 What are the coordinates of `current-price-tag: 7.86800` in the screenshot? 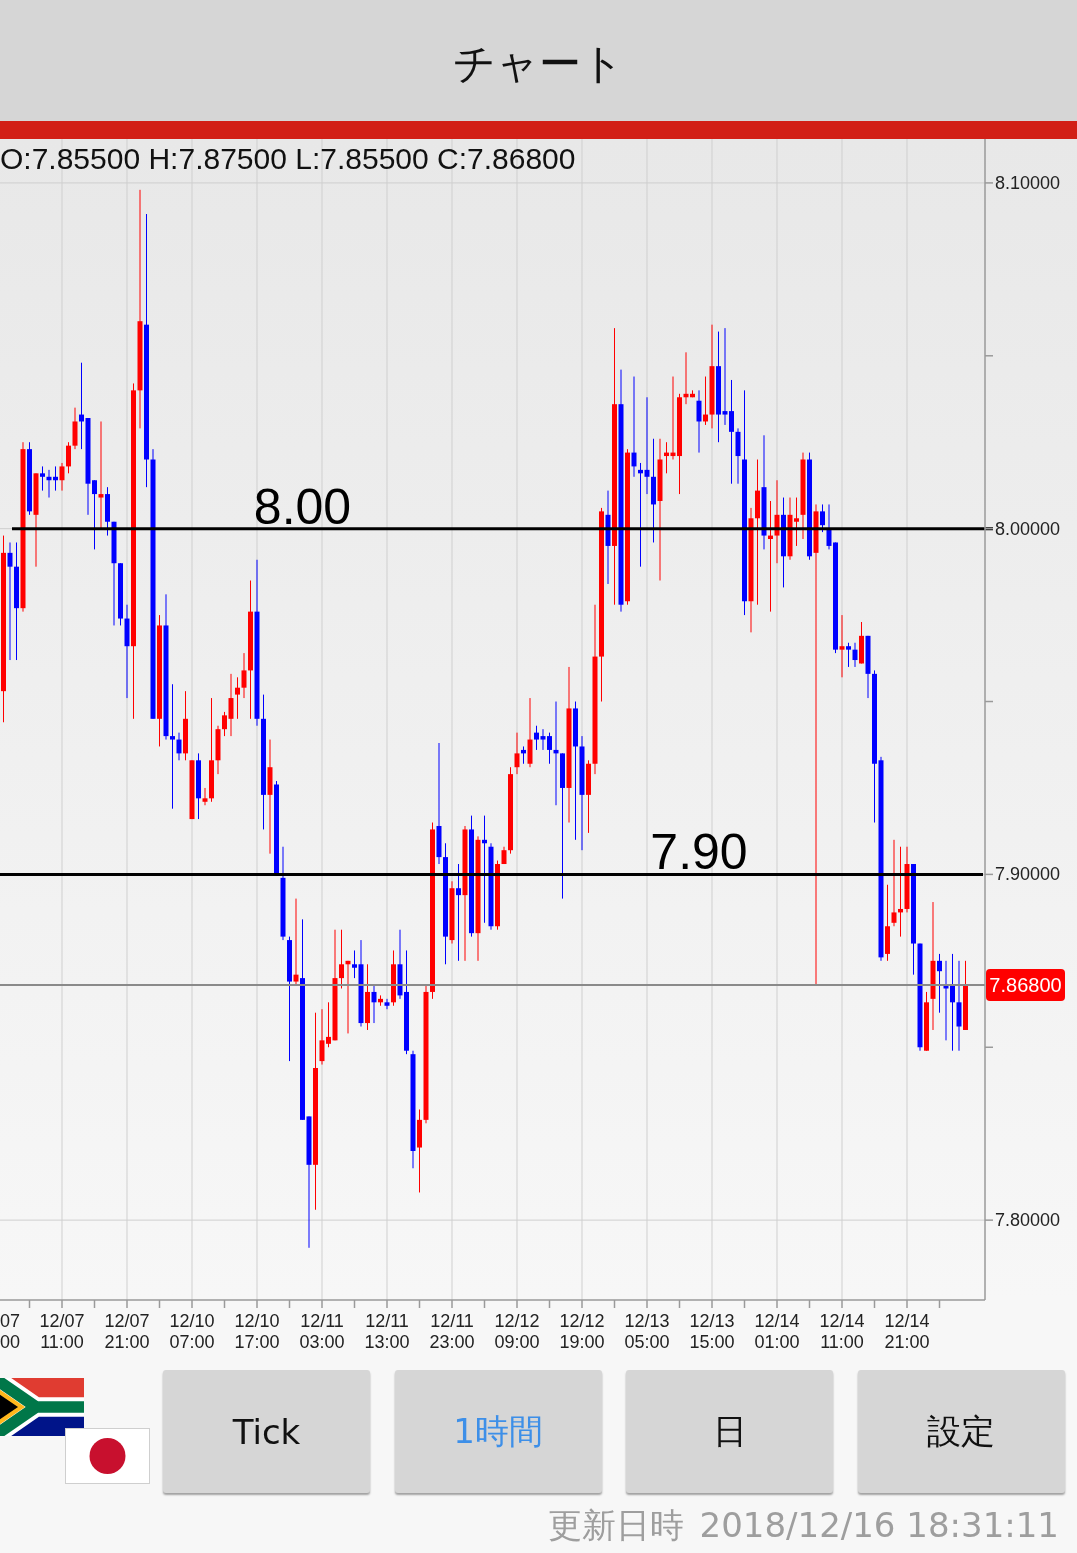 It's located at (1025, 985).